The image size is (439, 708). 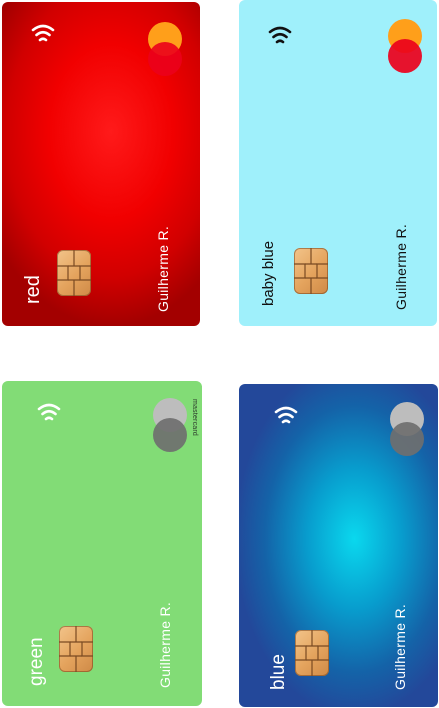 I want to click on card-name: red, so click(x=33, y=289).